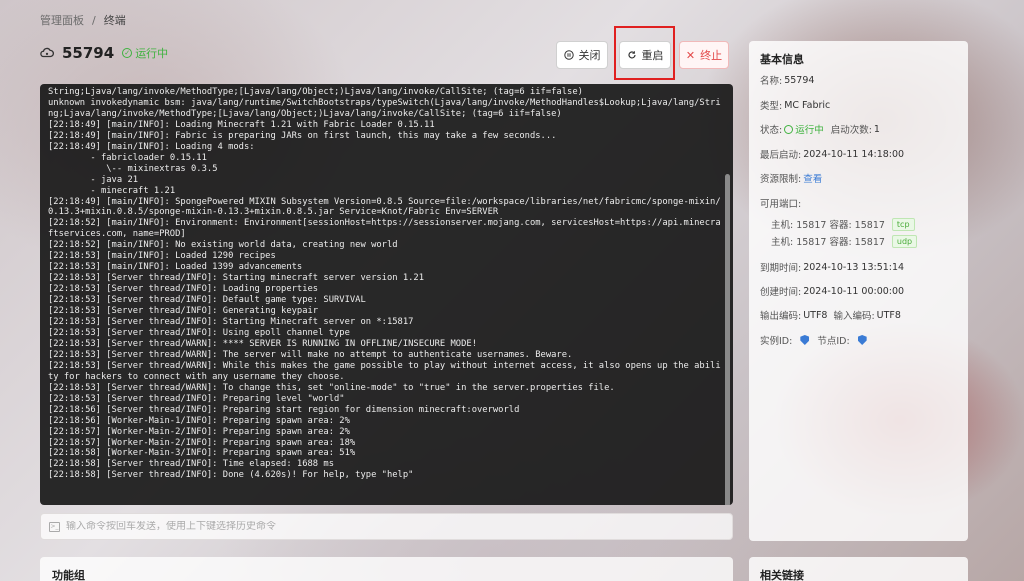 Image resolution: width=1024 pixels, height=581 pixels. I want to click on stop-button: ✕ 终止, so click(704, 55).